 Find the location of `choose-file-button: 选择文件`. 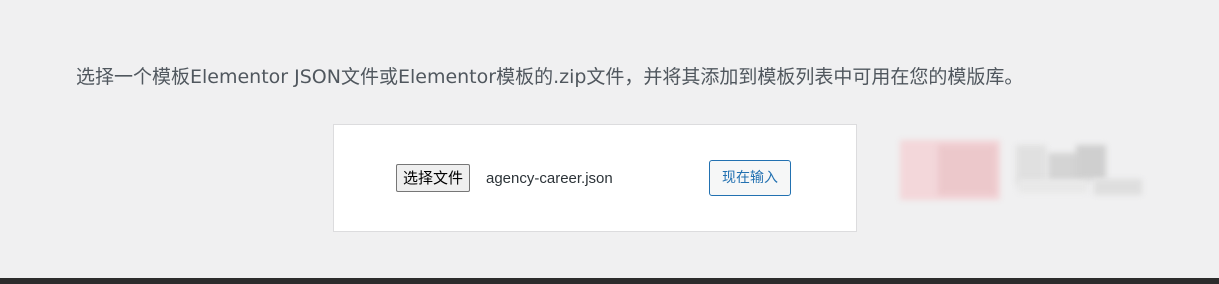

choose-file-button: 选择文件 is located at coordinates (433, 178).